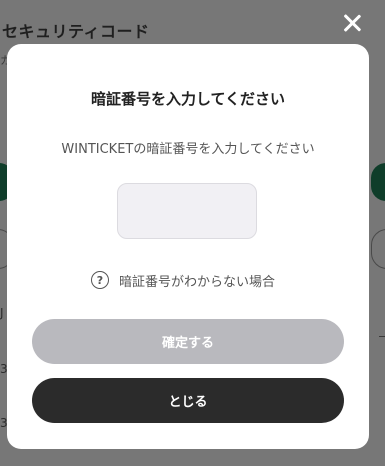  What do you see at coordinates (188, 99) in the screenshot?
I see `dialog-title: 暗証番号を入力してください` at bounding box center [188, 99].